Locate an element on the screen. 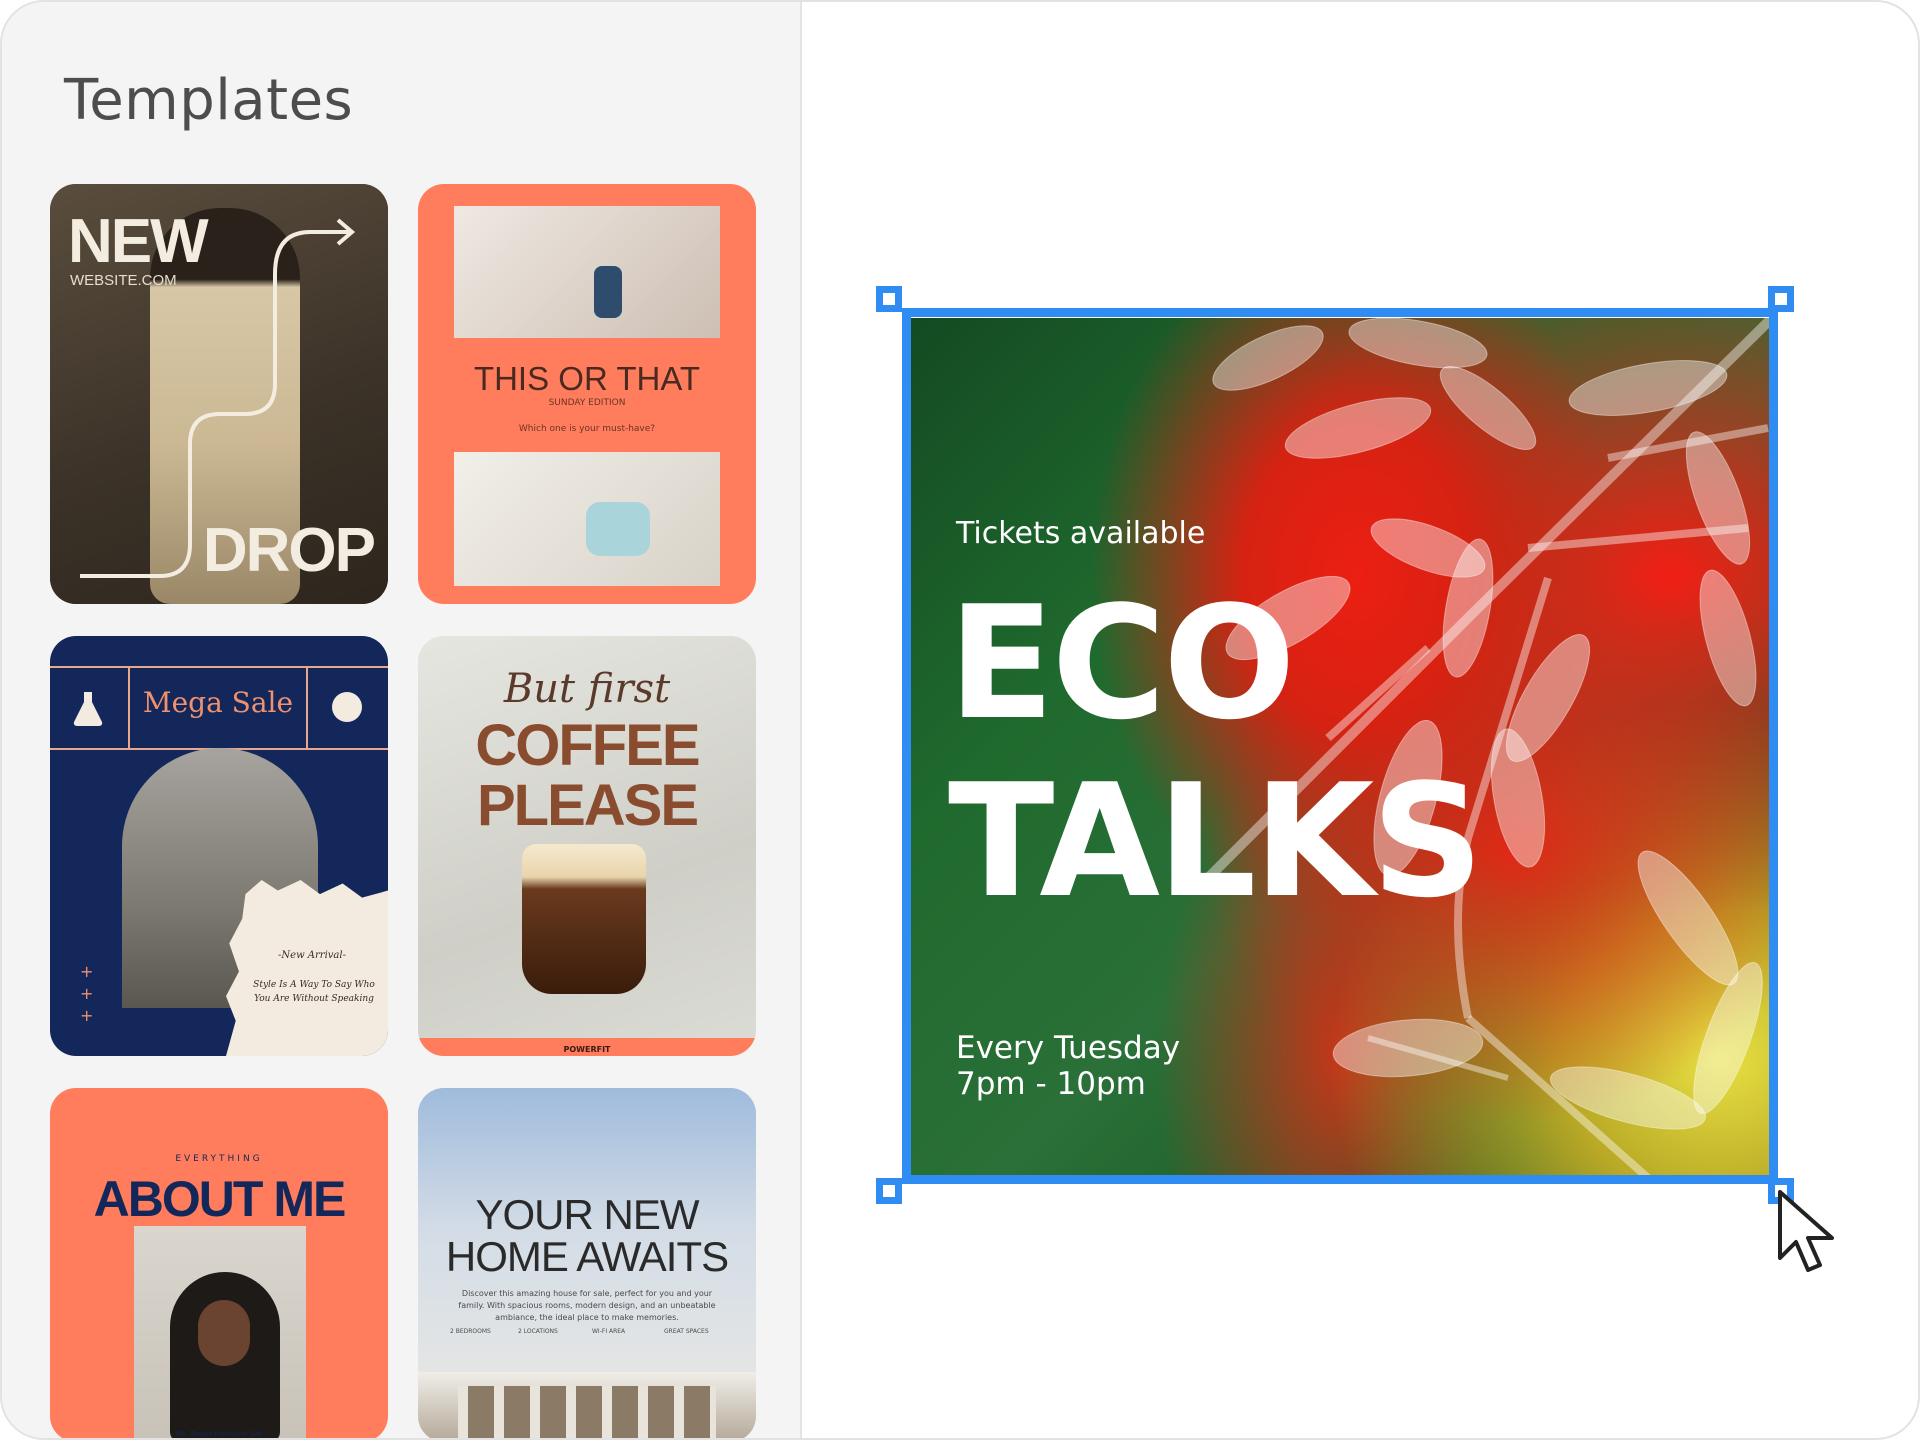  card-headline: COFFEE PLEASE is located at coordinates (587, 776).